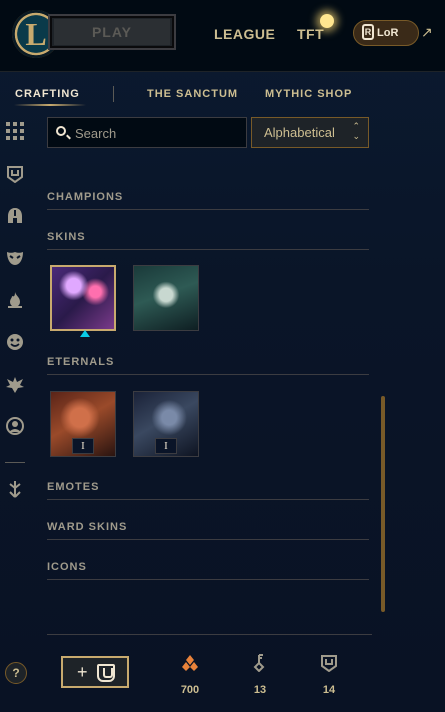 Image resolution: width=445 pixels, height=712 pixels. I want to click on rail-divider, so click(15, 462).